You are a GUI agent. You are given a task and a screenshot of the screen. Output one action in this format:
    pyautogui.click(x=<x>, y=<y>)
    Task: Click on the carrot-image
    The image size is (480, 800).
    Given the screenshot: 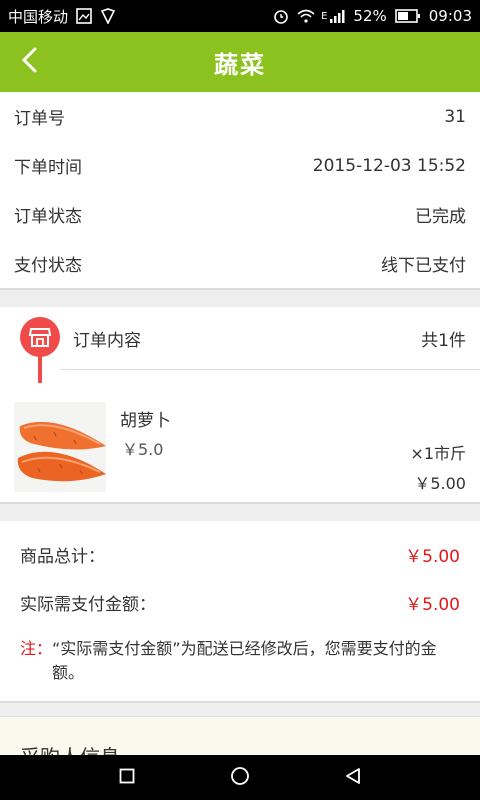 What is the action you would take?
    pyautogui.click(x=60, y=447)
    